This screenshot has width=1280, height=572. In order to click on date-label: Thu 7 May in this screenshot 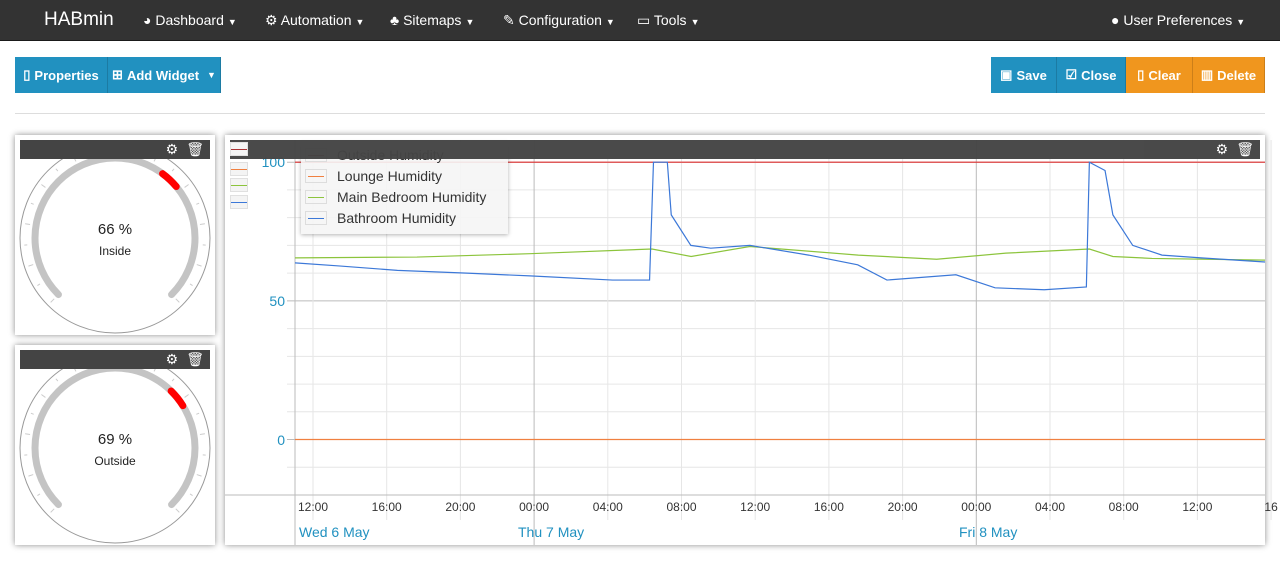, I will do `click(551, 532)`.